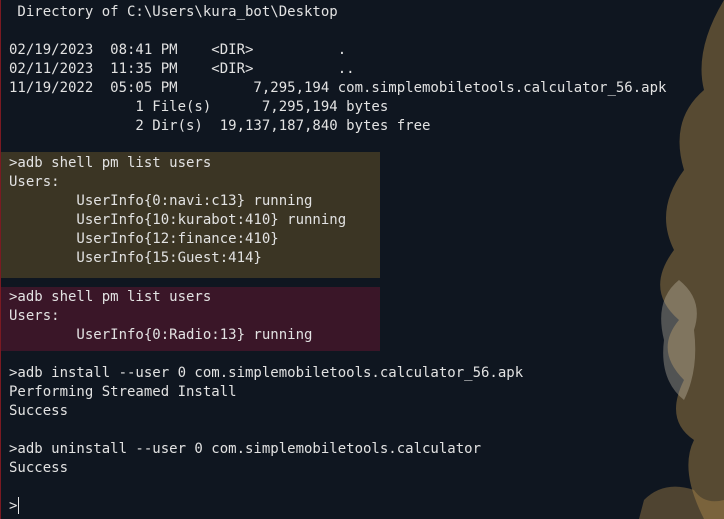 This screenshot has width=724, height=519. What do you see at coordinates (178, 220) in the screenshot?
I see `user-entry: UserInfo{10:kurabot:410} running` at bounding box center [178, 220].